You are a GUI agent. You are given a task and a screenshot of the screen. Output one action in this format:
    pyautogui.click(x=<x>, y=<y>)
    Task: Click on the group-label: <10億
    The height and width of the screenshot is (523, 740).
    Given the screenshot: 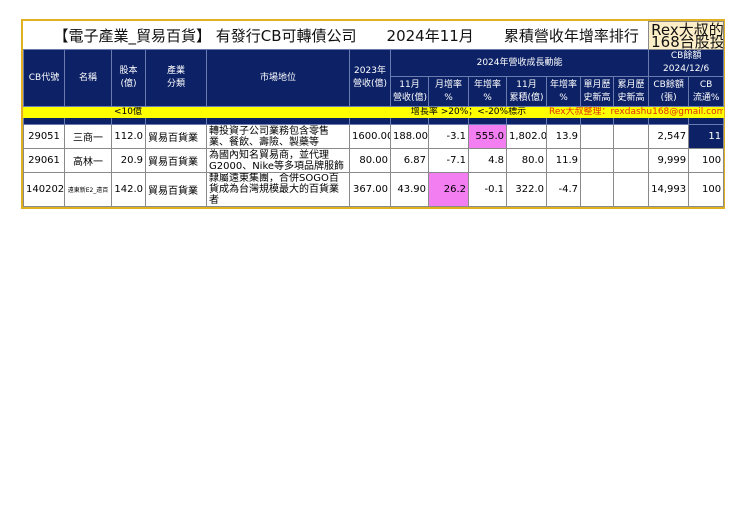 What is the action you would take?
    pyautogui.click(x=159, y=112)
    